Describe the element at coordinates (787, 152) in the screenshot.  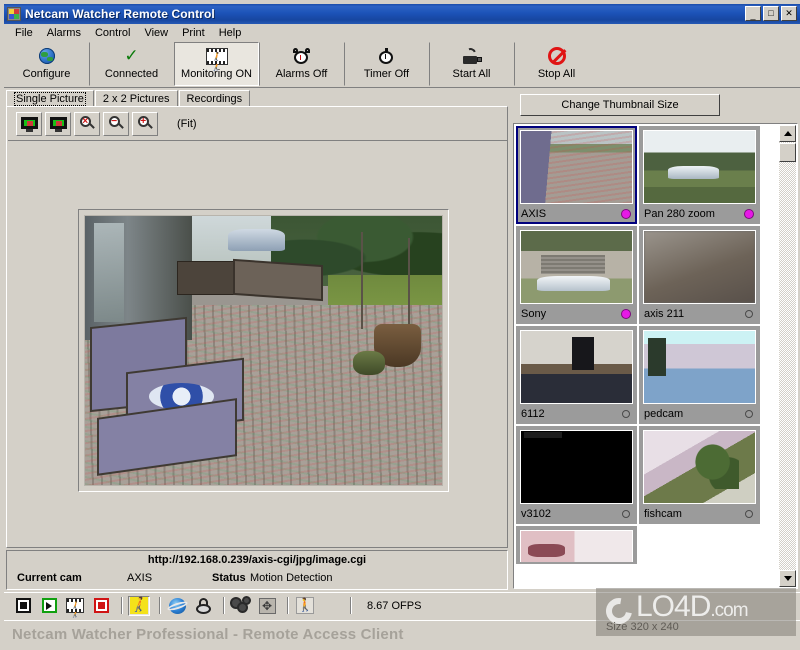
I see `scrollbar-thumb` at that location.